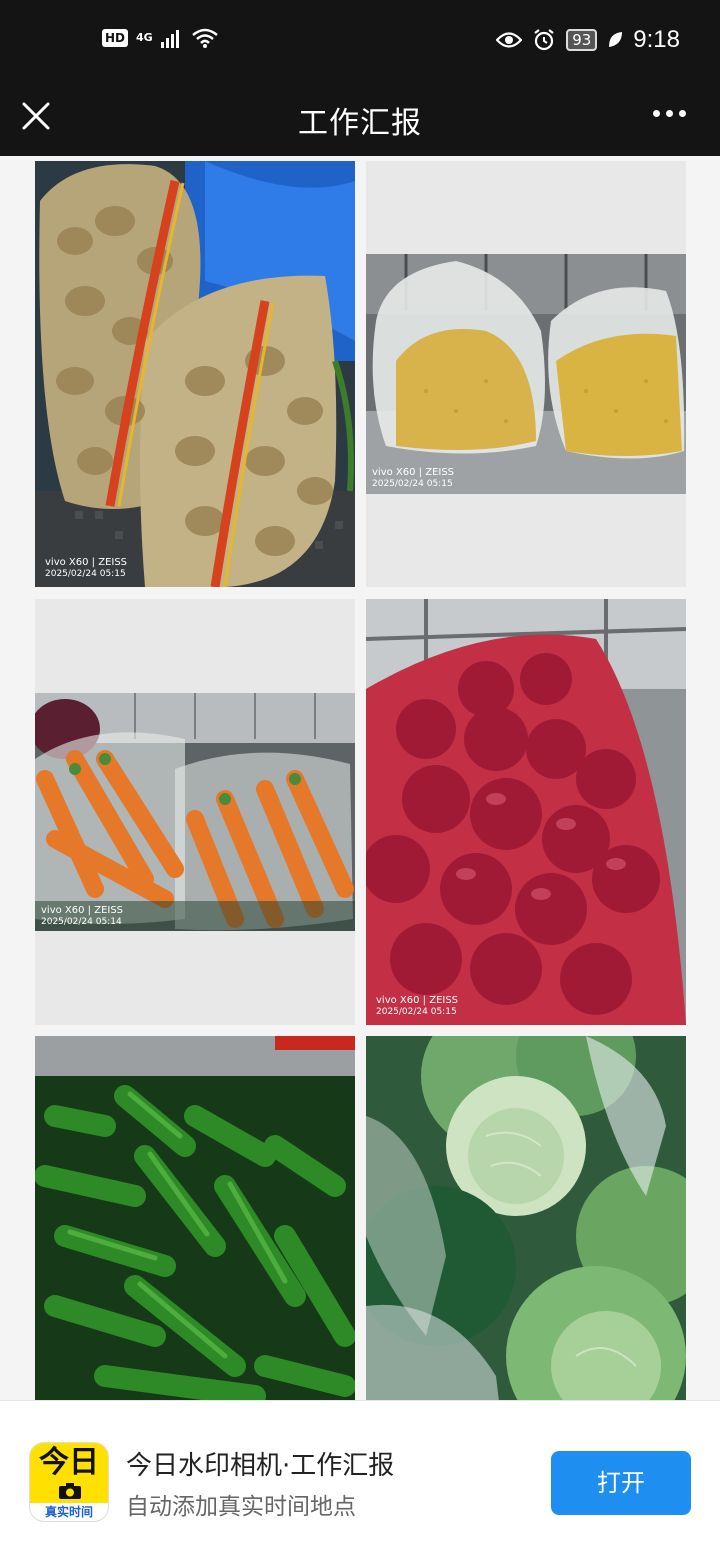 This screenshot has width=720, height=1561. What do you see at coordinates (241, 1507) in the screenshot?
I see `app-subtitle: 自动添加真实时间地点` at bounding box center [241, 1507].